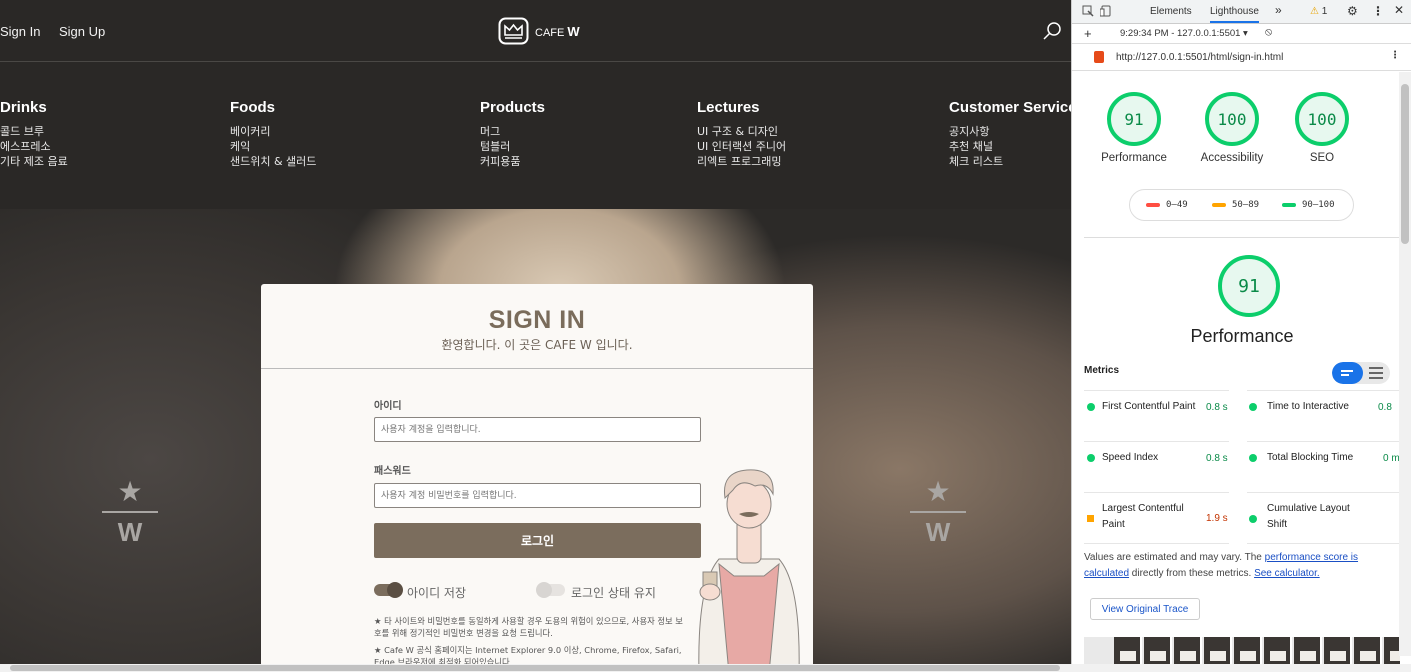  What do you see at coordinates (1378, 11) in the screenshot?
I see `kebab-menu-icon: ⋮` at bounding box center [1378, 11].